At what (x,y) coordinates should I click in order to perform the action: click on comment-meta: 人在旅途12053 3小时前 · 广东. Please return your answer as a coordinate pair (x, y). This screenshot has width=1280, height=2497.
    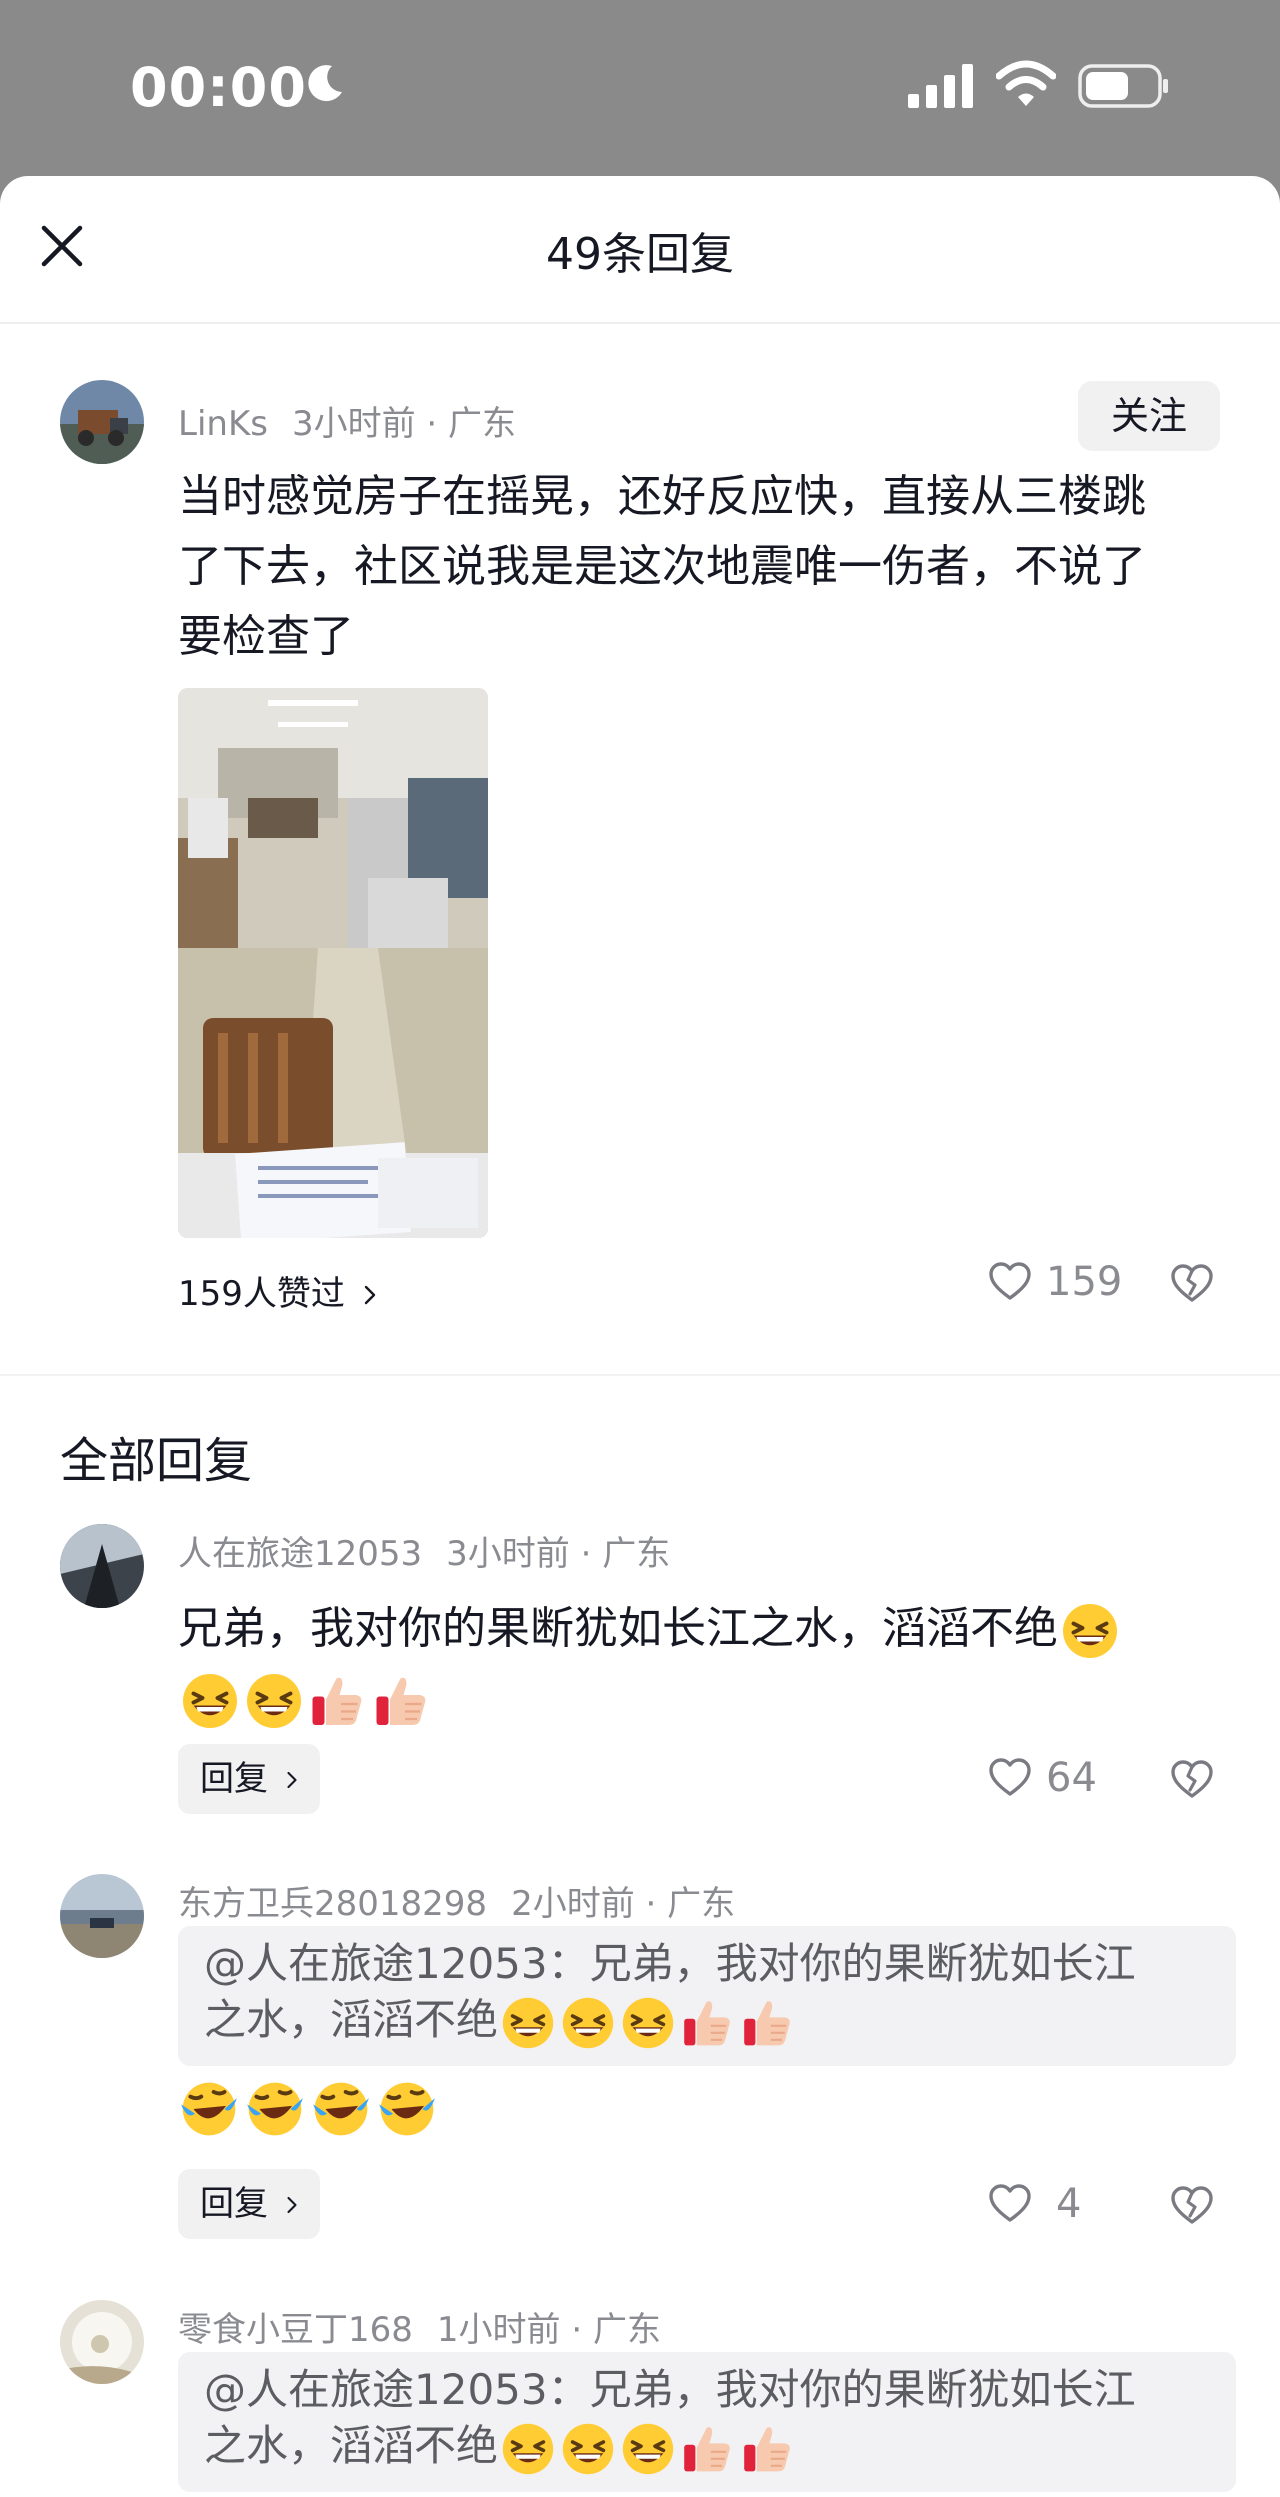
    Looking at the image, I should click on (424, 1554).